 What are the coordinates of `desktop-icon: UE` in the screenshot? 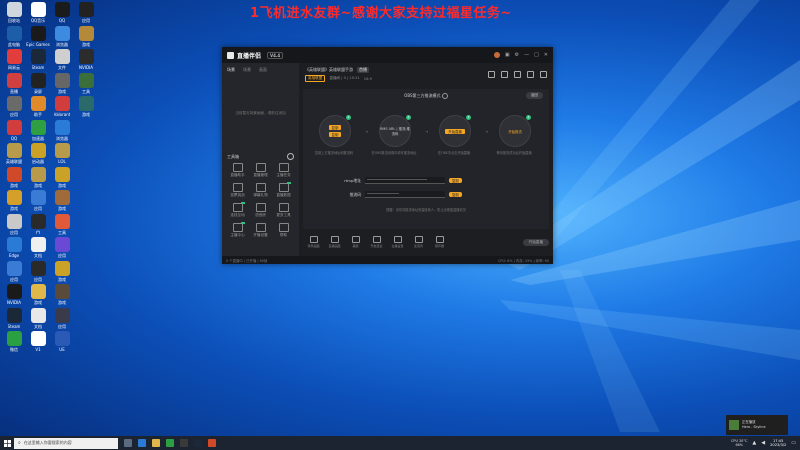 It's located at (62, 341).